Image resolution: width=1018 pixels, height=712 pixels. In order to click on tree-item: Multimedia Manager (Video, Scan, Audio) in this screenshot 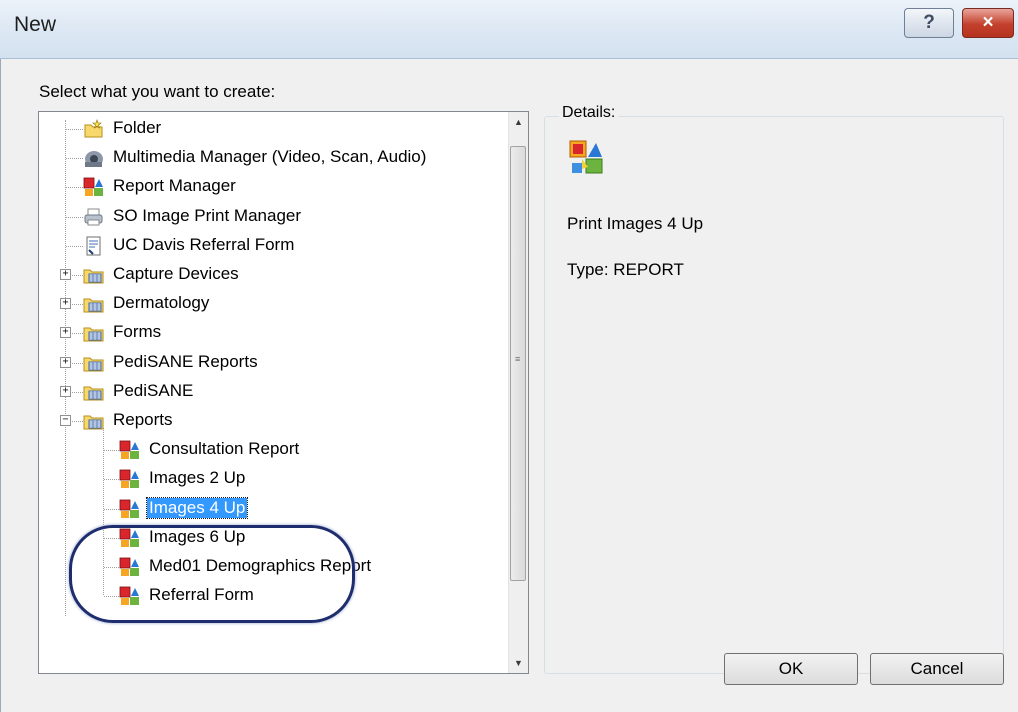, I will do `click(274, 157)`.